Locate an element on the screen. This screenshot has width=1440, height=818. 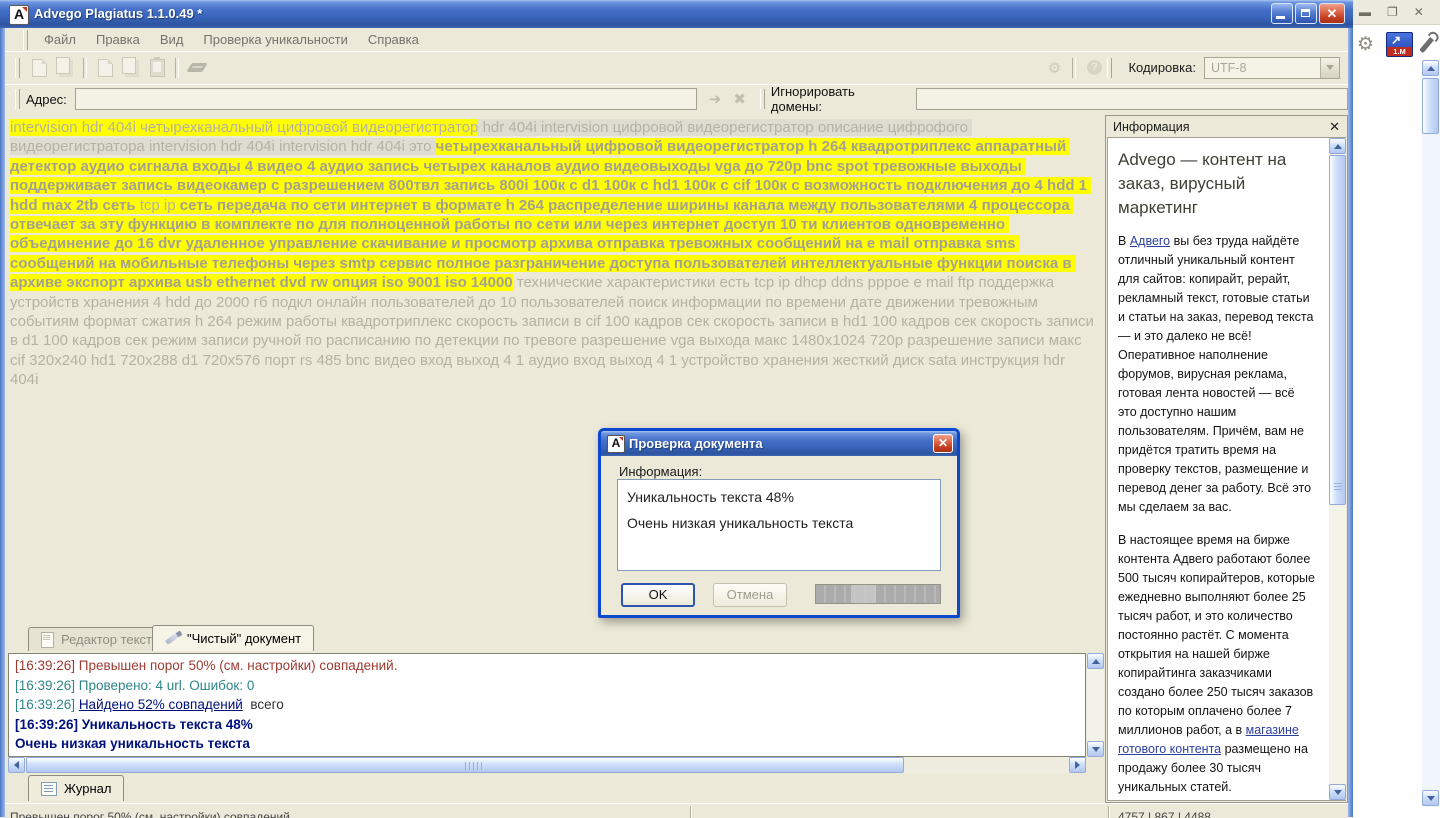
address-input is located at coordinates (385, 99).